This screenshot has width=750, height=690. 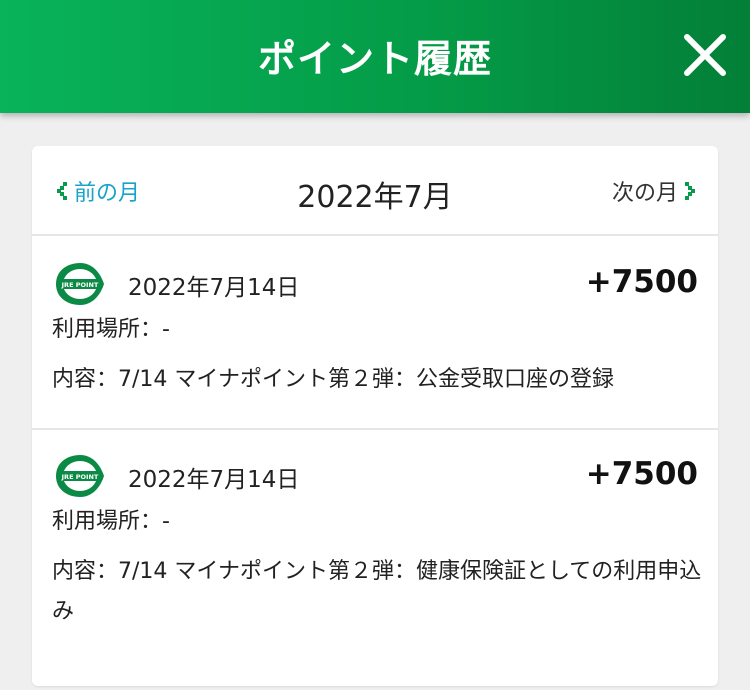 I want to click on entry-content: 内容：7/14 マイナポイント第２弾：公金受取口座の登録, so click(x=333, y=379).